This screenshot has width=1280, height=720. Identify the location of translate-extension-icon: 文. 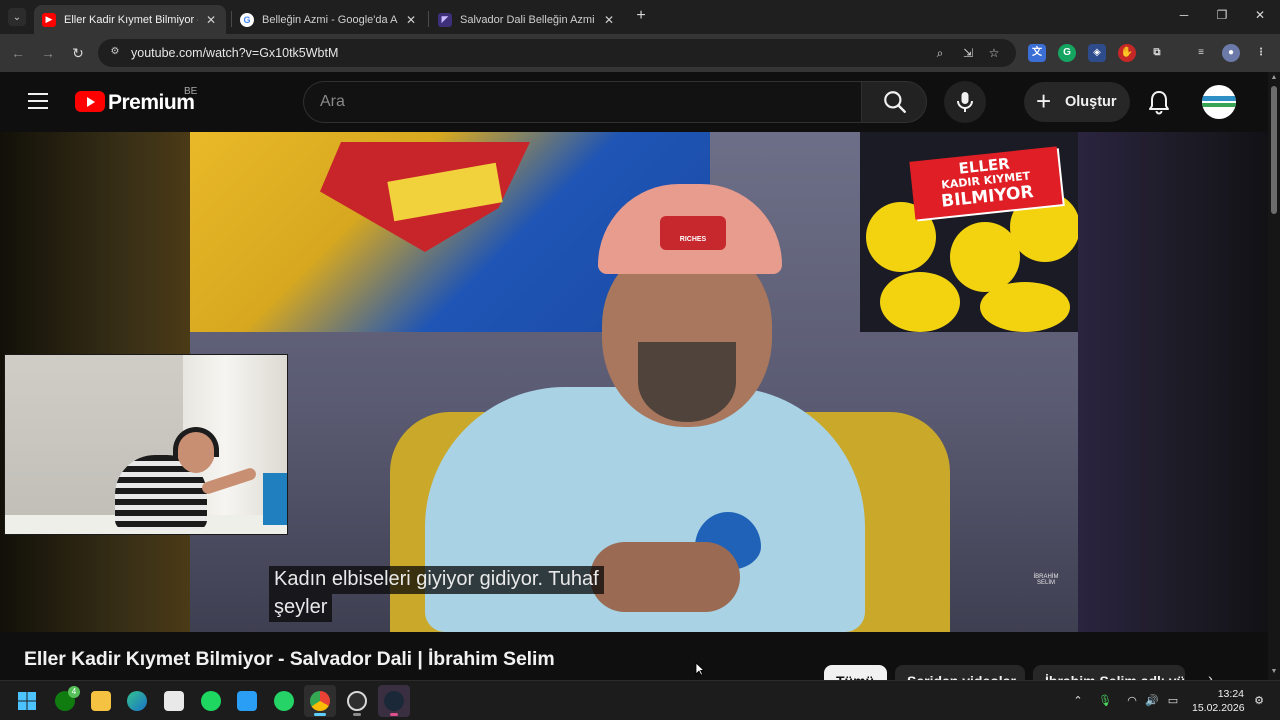
(1037, 53).